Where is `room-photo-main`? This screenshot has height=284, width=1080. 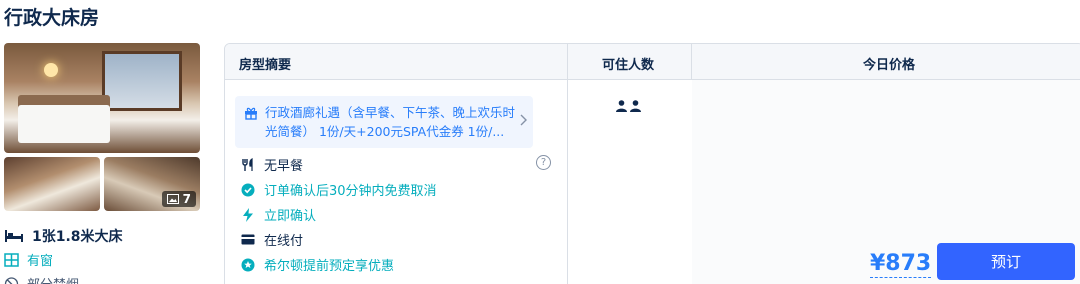 room-photo-main is located at coordinates (102, 98).